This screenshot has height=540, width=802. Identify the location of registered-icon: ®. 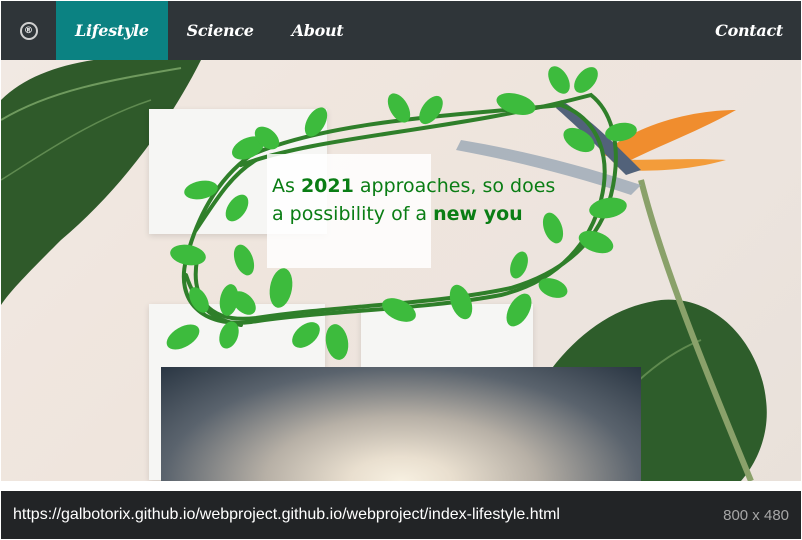
(28, 30).